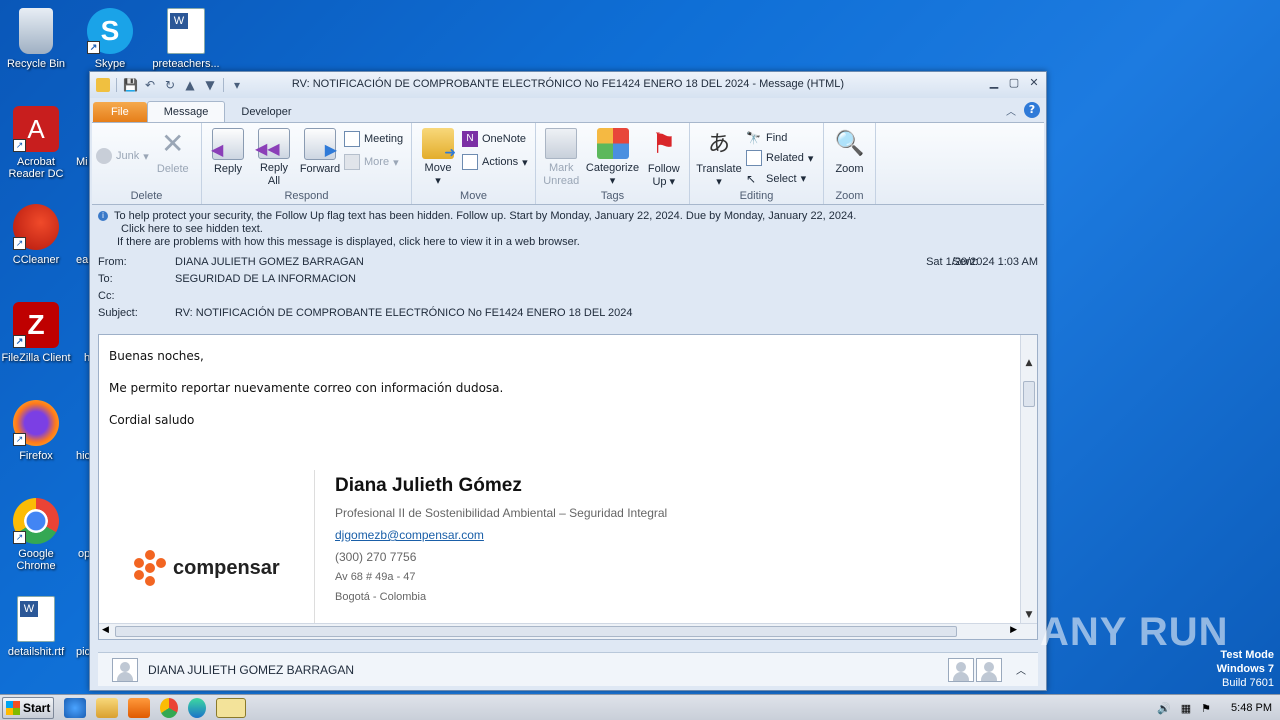  What do you see at coordinates (561, 157) in the screenshot?
I see `mark-unread-button: Mark Unread` at bounding box center [561, 157].